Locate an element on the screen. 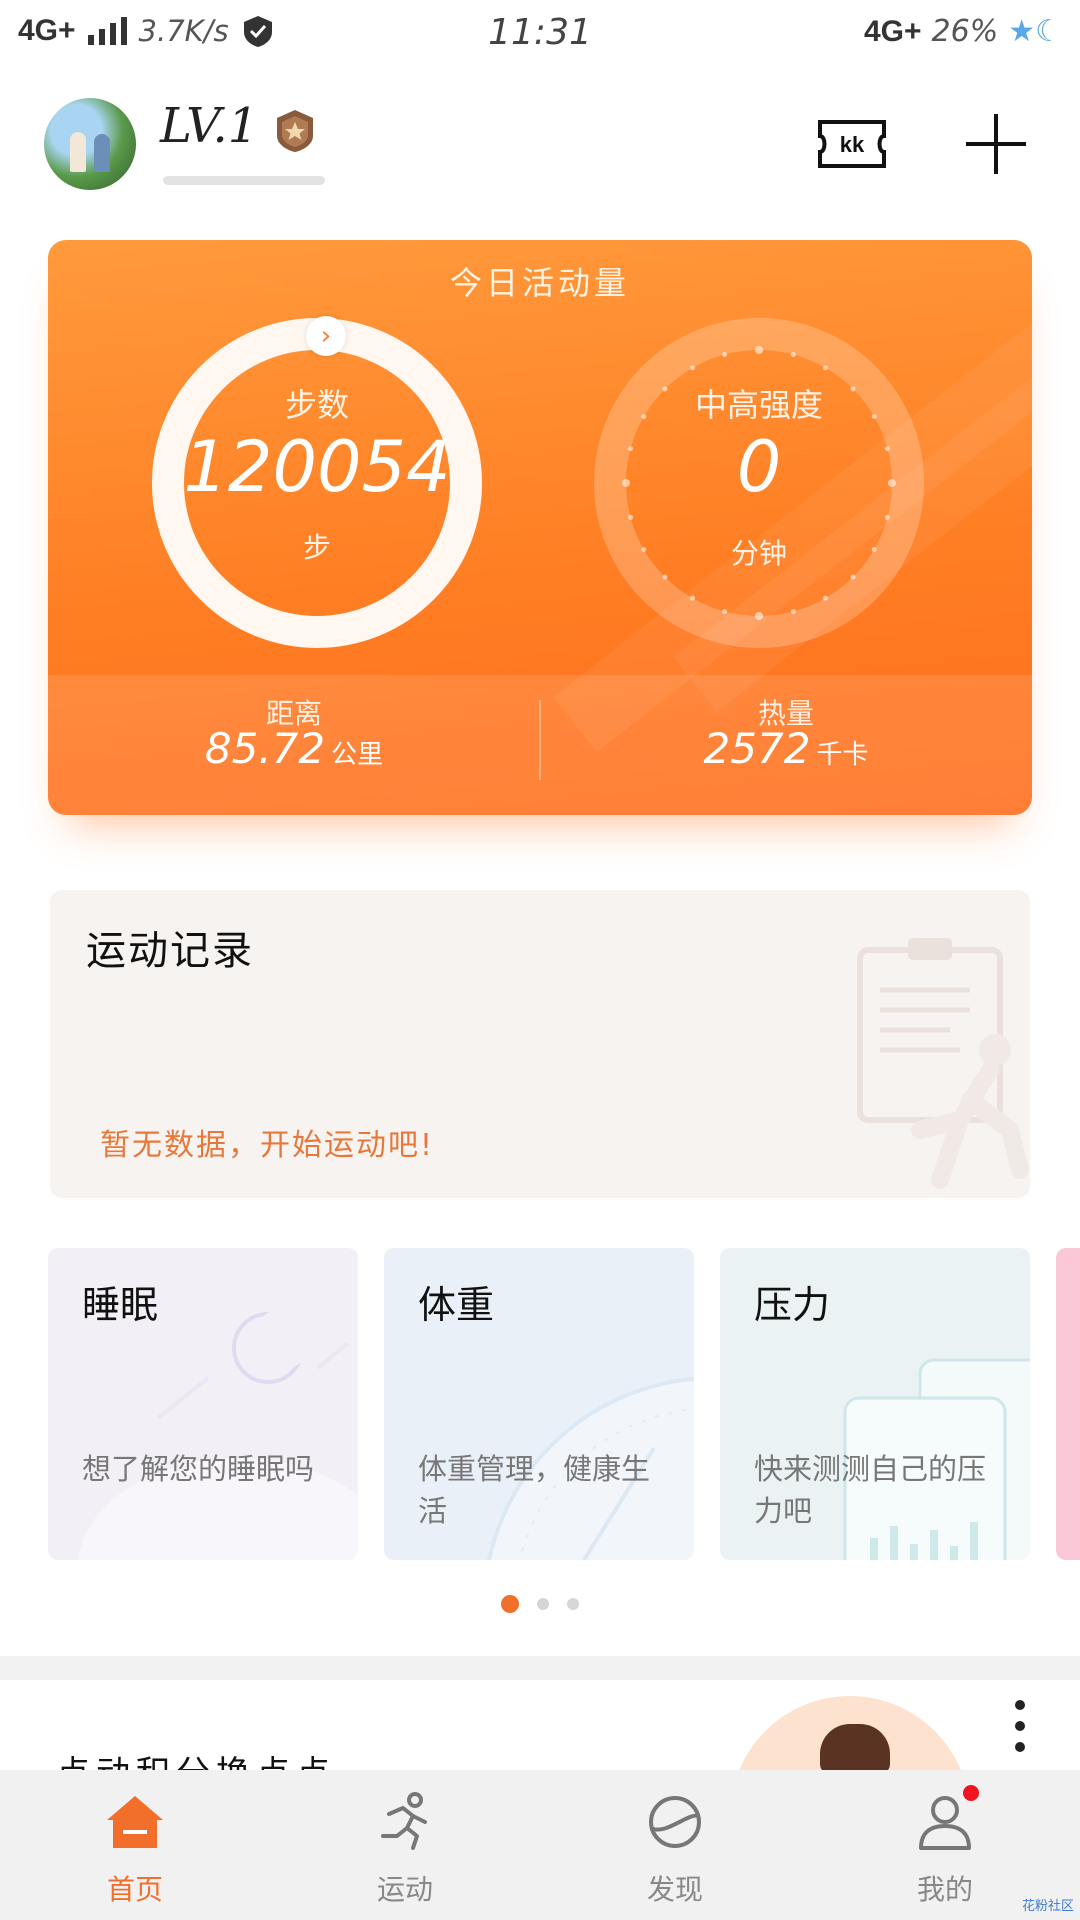 This screenshot has height=1920, width=1080. calories-stat: 2572 千卡 is located at coordinates (786, 748).